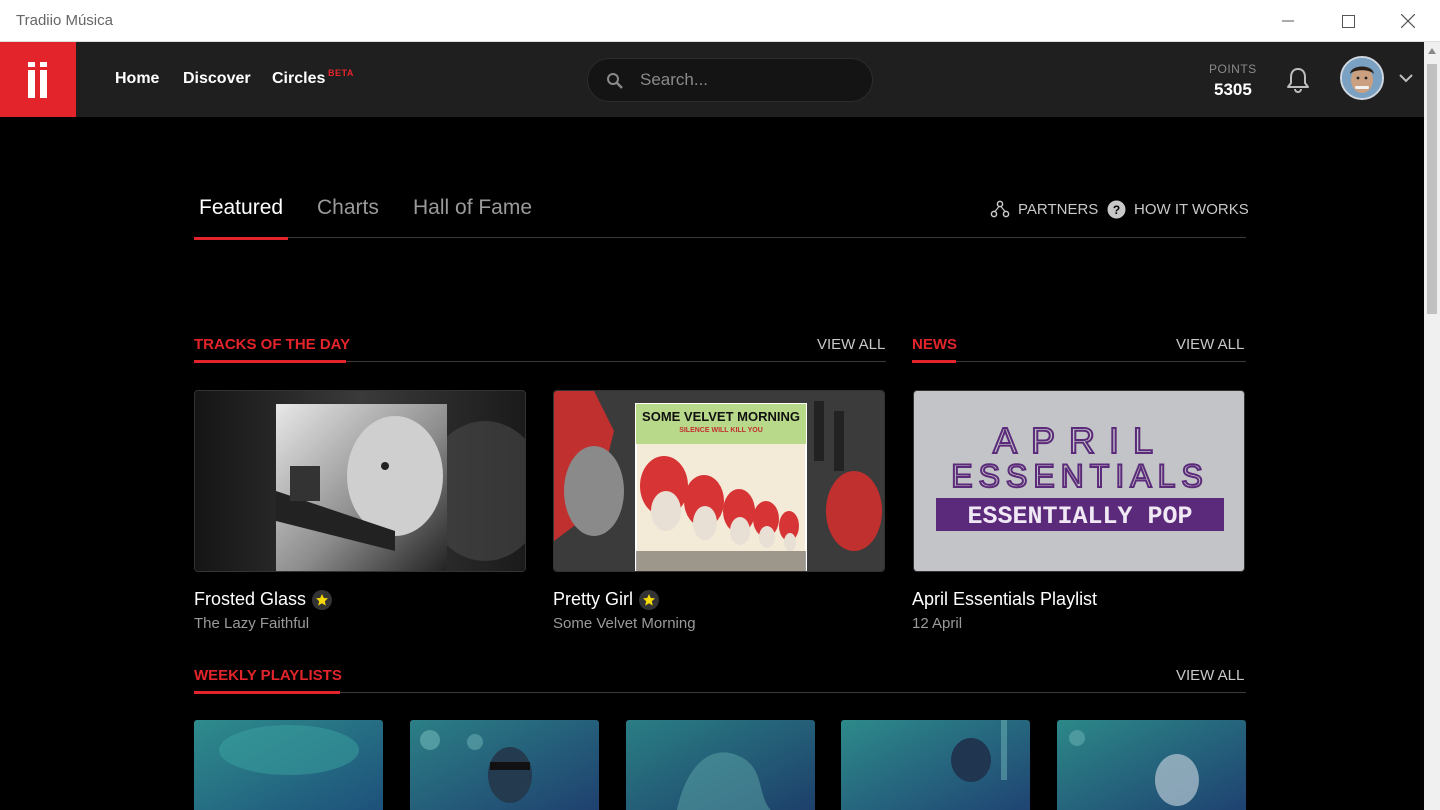 The width and height of the screenshot is (1440, 810). I want to click on tracks-section-title: TRACKS OF THE DAY, so click(272, 344).